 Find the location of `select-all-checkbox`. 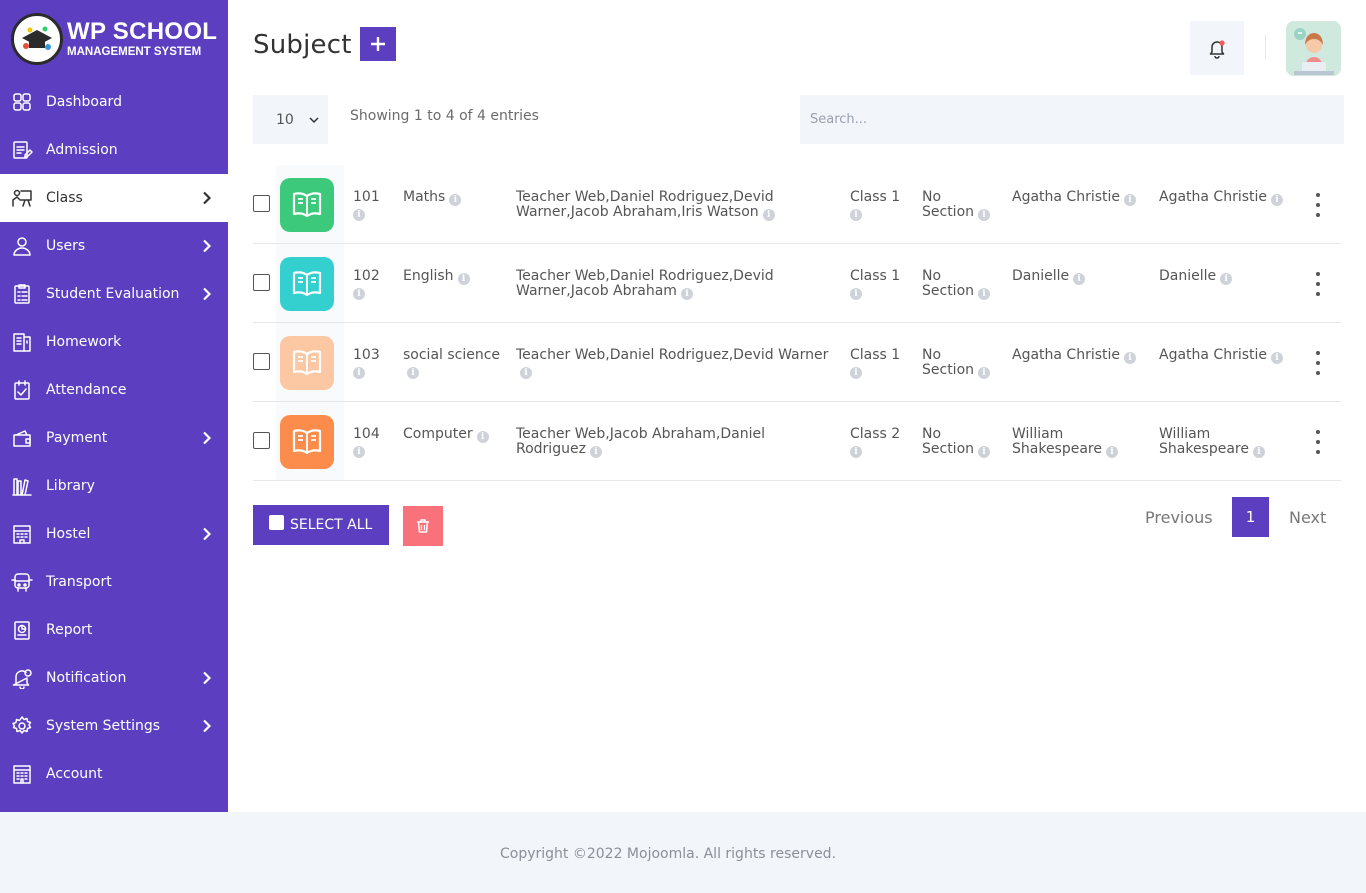

select-all-checkbox is located at coordinates (276, 522).